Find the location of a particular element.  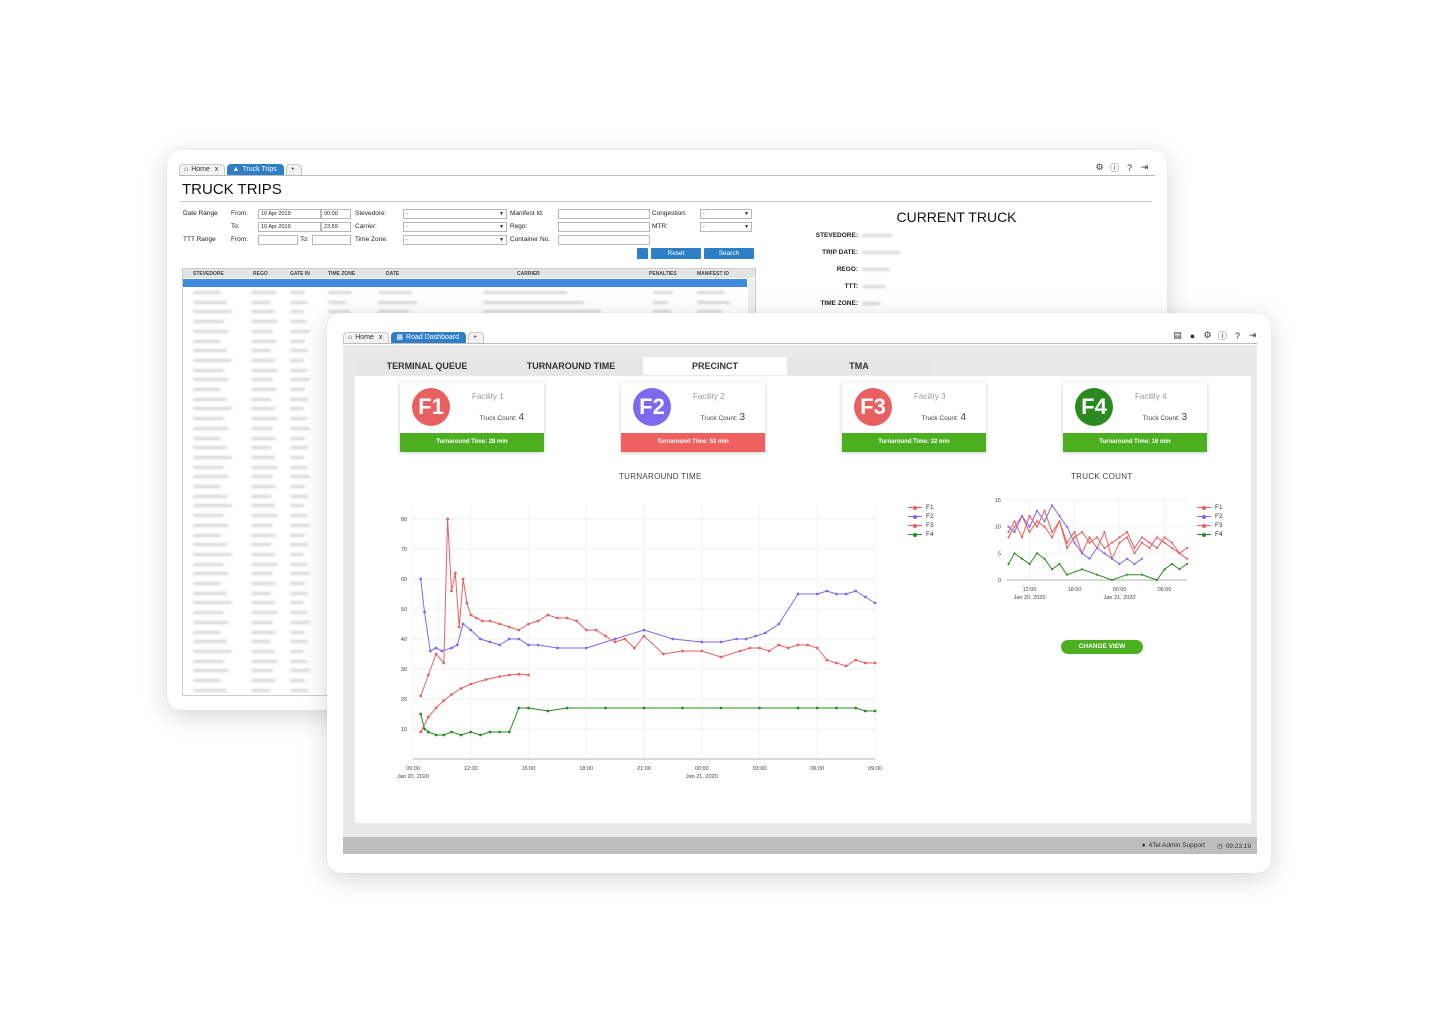

tab-precinct: PRECINCT is located at coordinates (715, 366).